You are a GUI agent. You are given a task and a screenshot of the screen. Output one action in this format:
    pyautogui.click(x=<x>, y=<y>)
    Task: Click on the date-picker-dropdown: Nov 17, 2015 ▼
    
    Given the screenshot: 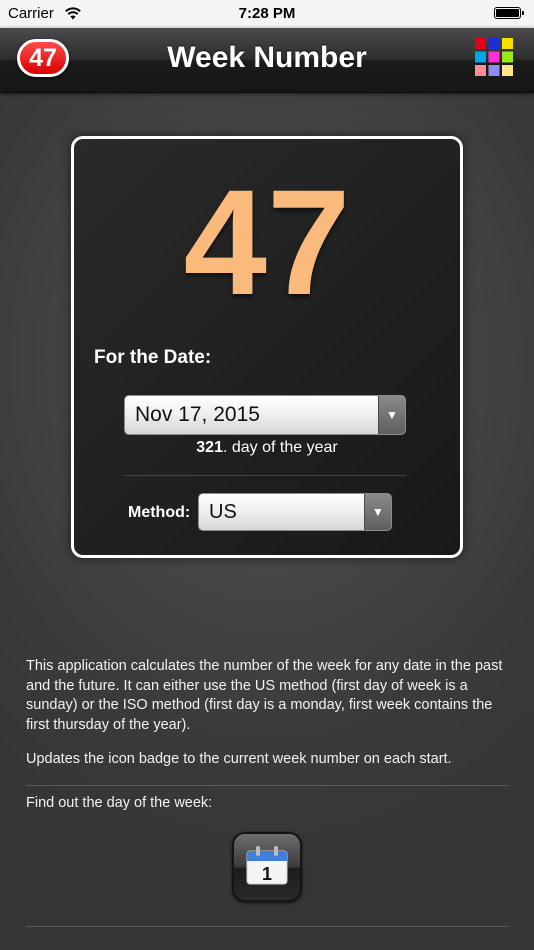 What is the action you would take?
    pyautogui.click(x=265, y=415)
    